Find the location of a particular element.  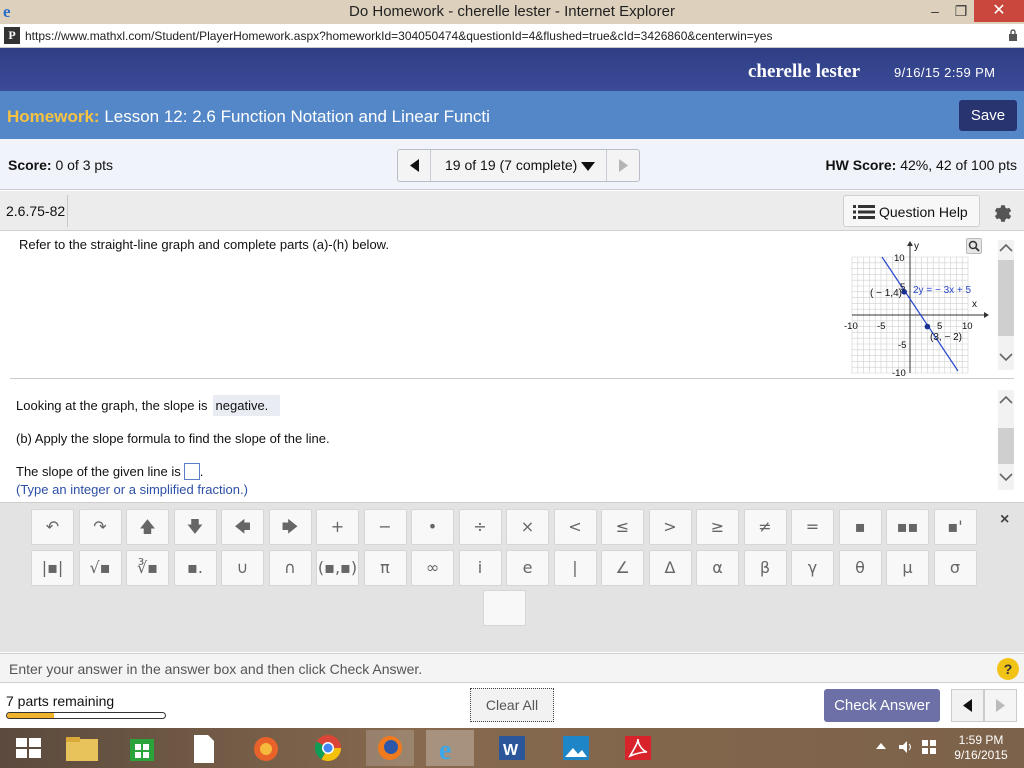

palette-key: 🡇 is located at coordinates (195, 527).